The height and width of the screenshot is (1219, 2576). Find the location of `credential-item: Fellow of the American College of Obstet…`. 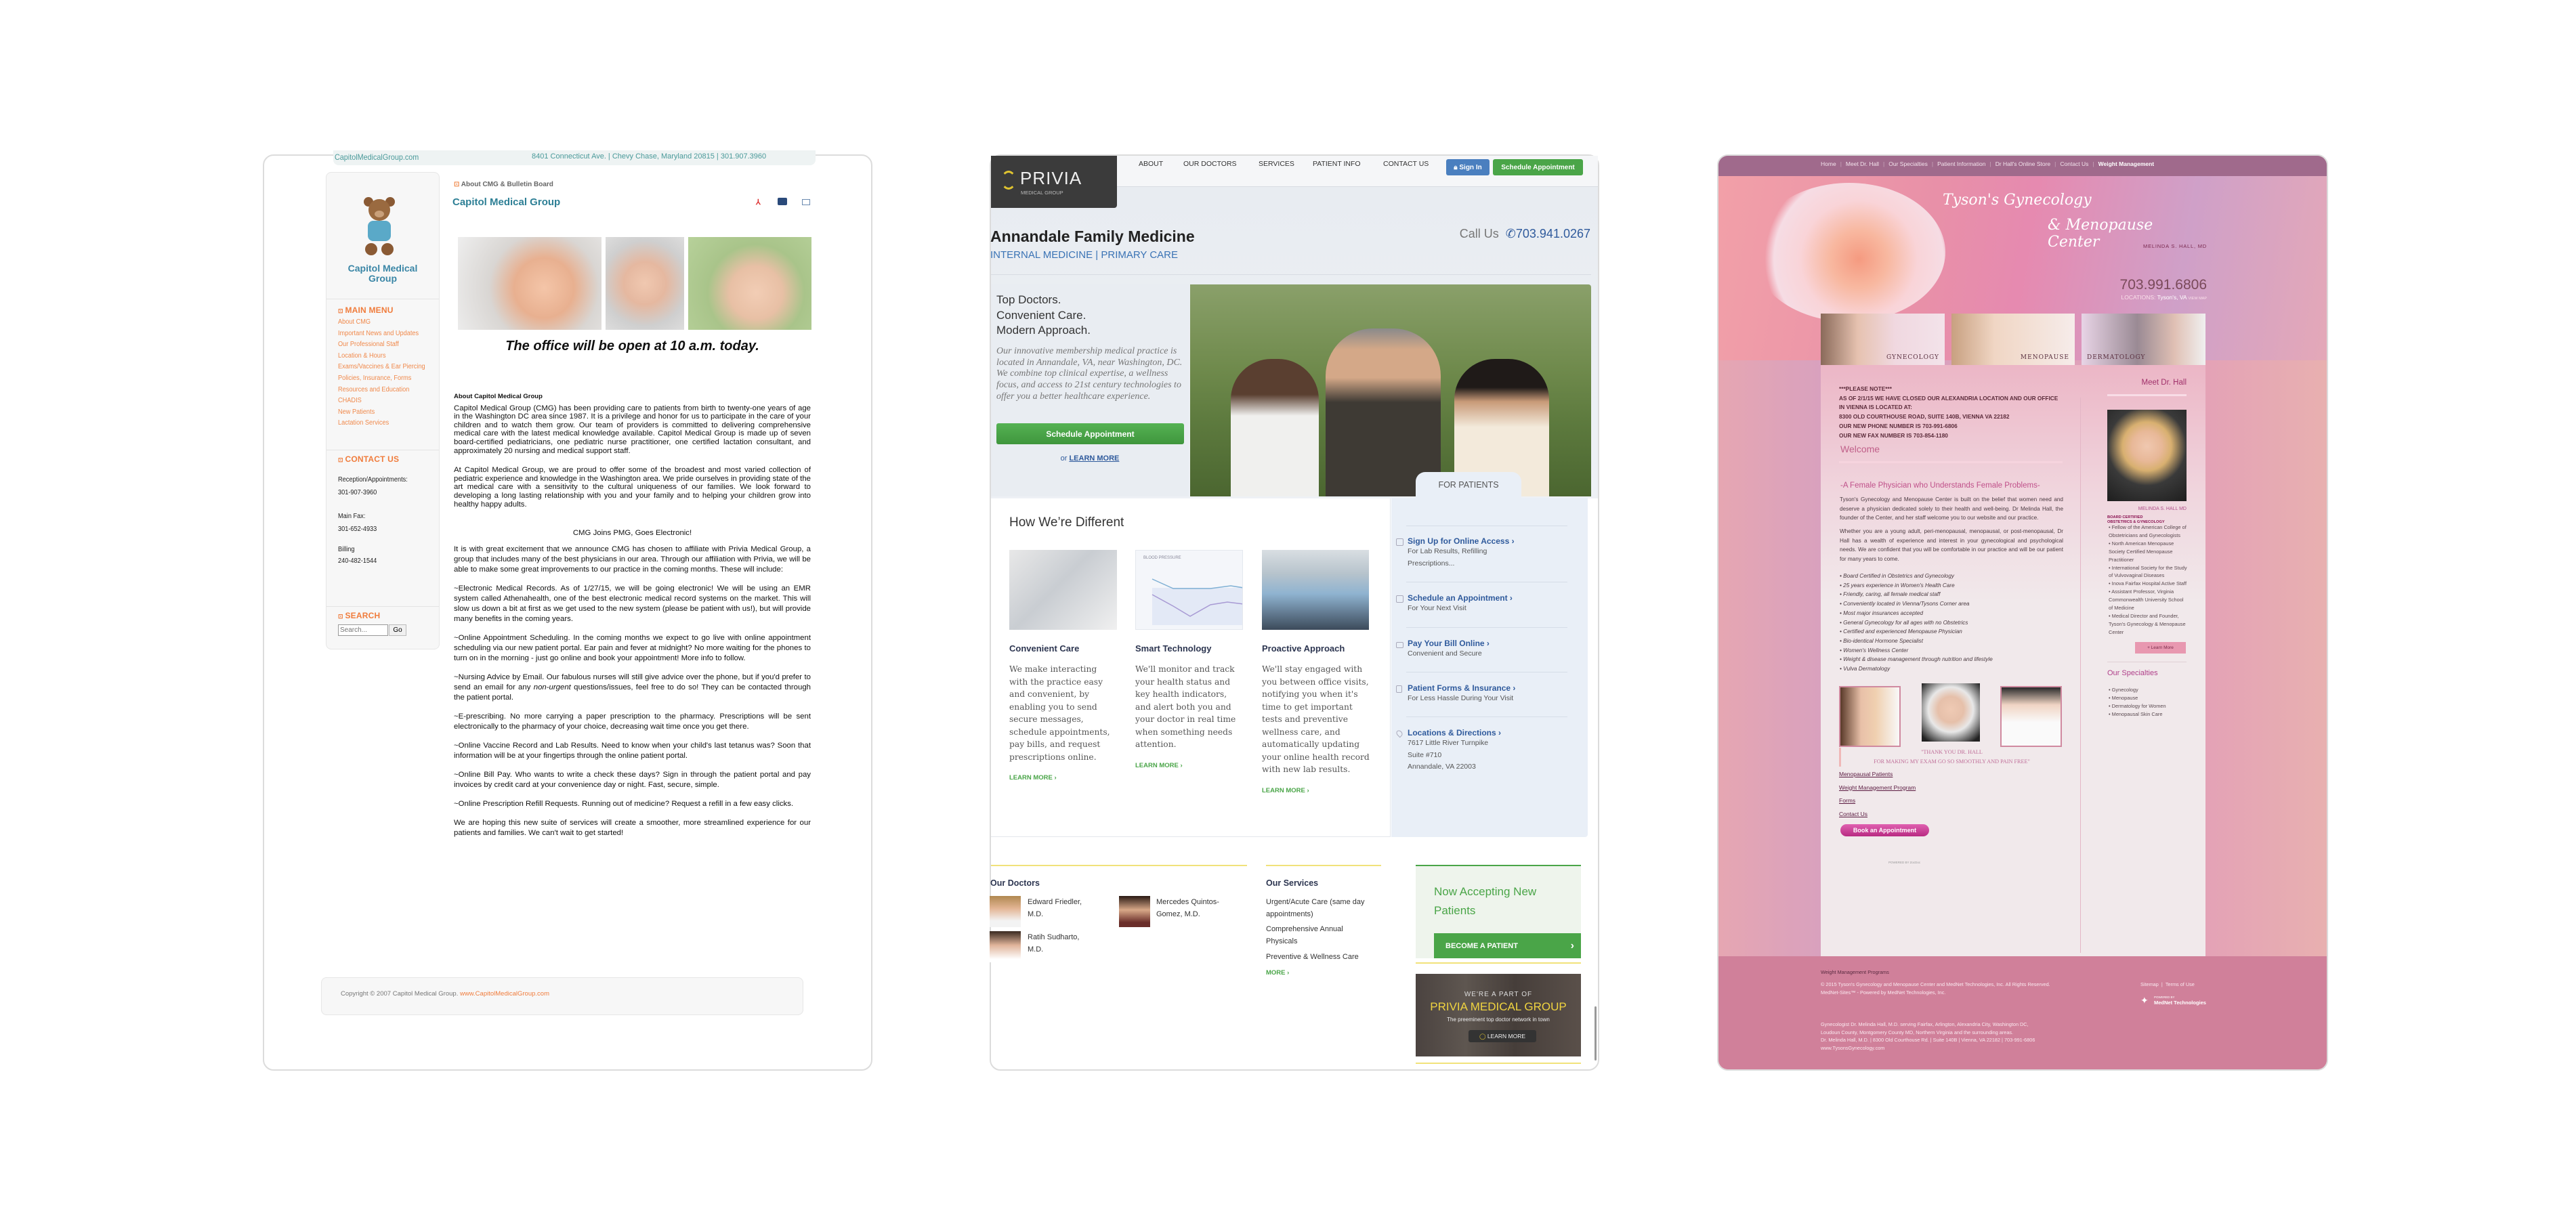

credential-item: Fellow of the American College of Obstet… is located at coordinates (2149, 531).